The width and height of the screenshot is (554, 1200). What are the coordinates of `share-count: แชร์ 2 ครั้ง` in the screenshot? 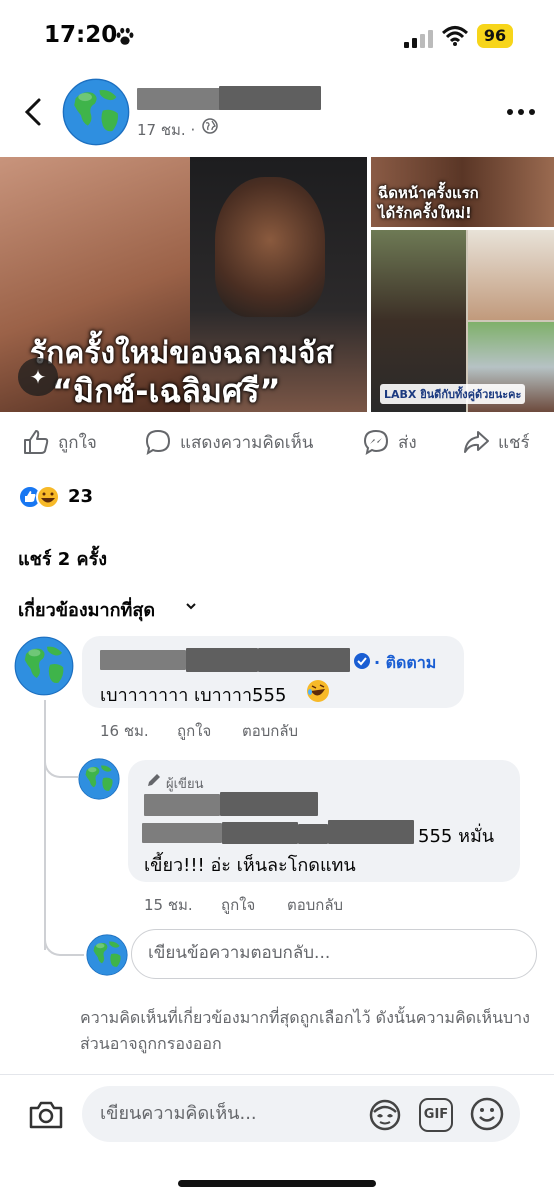 It's located at (62, 558).